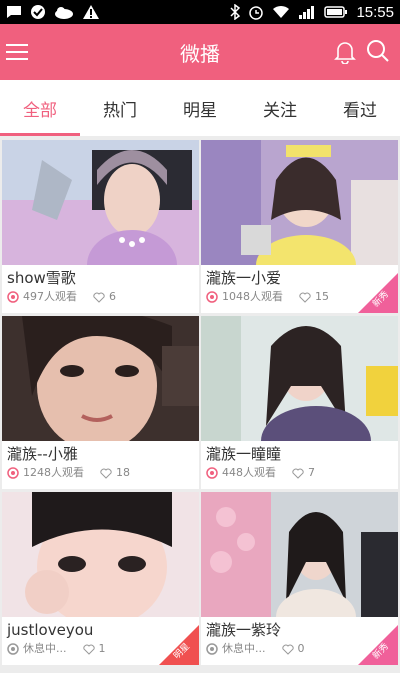  I want to click on status-left-icons, so click(53, 12).